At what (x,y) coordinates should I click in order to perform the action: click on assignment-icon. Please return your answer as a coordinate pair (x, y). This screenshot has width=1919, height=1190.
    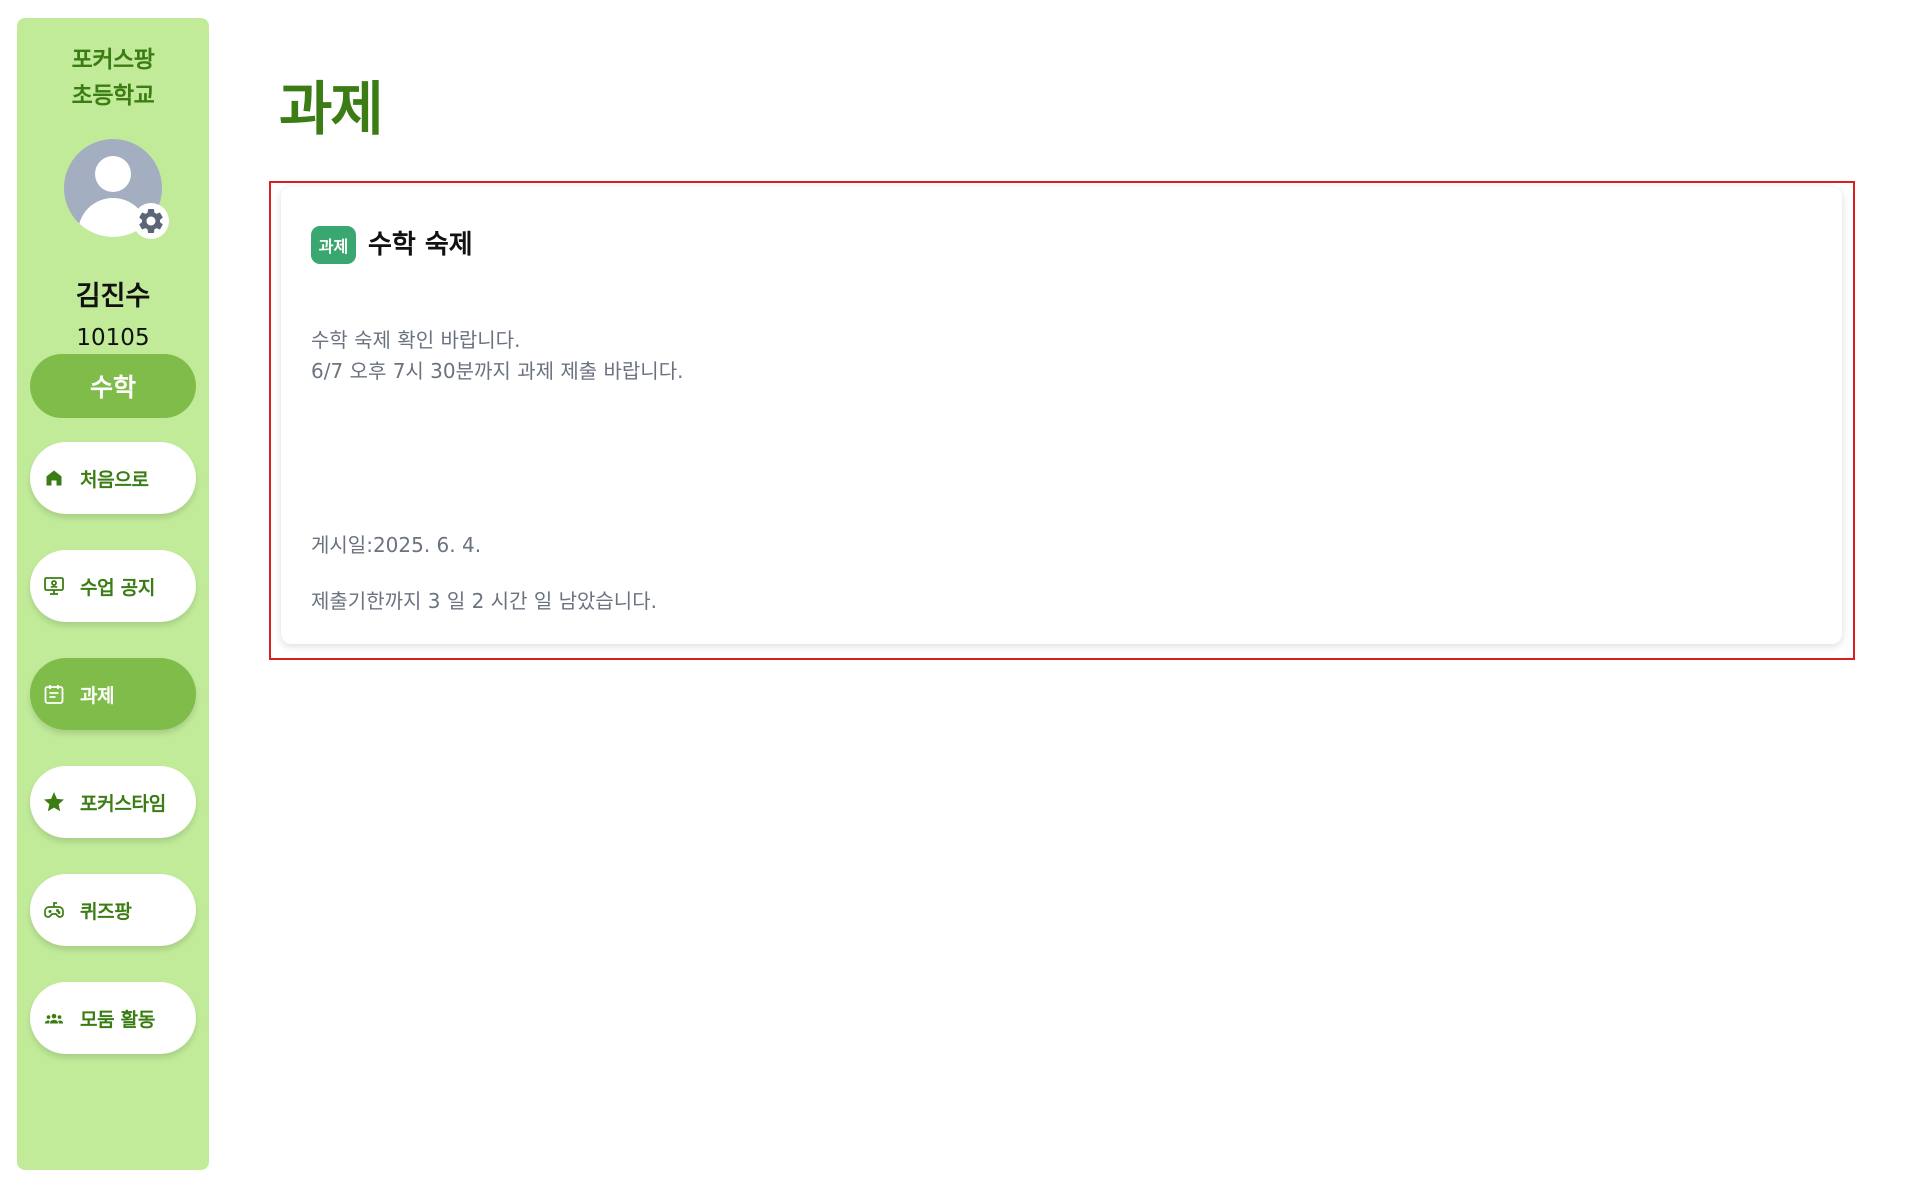
    Looking at the image, I should click on (54, 694).